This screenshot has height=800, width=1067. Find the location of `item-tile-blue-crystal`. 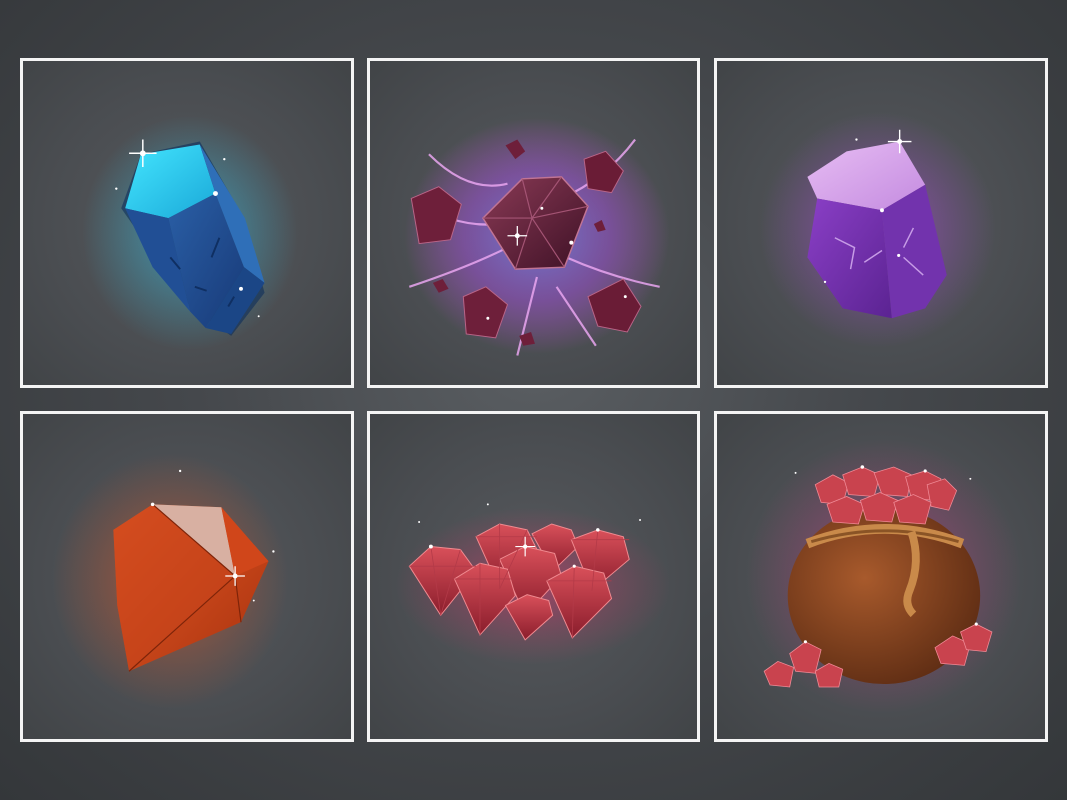

item-tile-blue-crystal is located at coordinates (187, 223).